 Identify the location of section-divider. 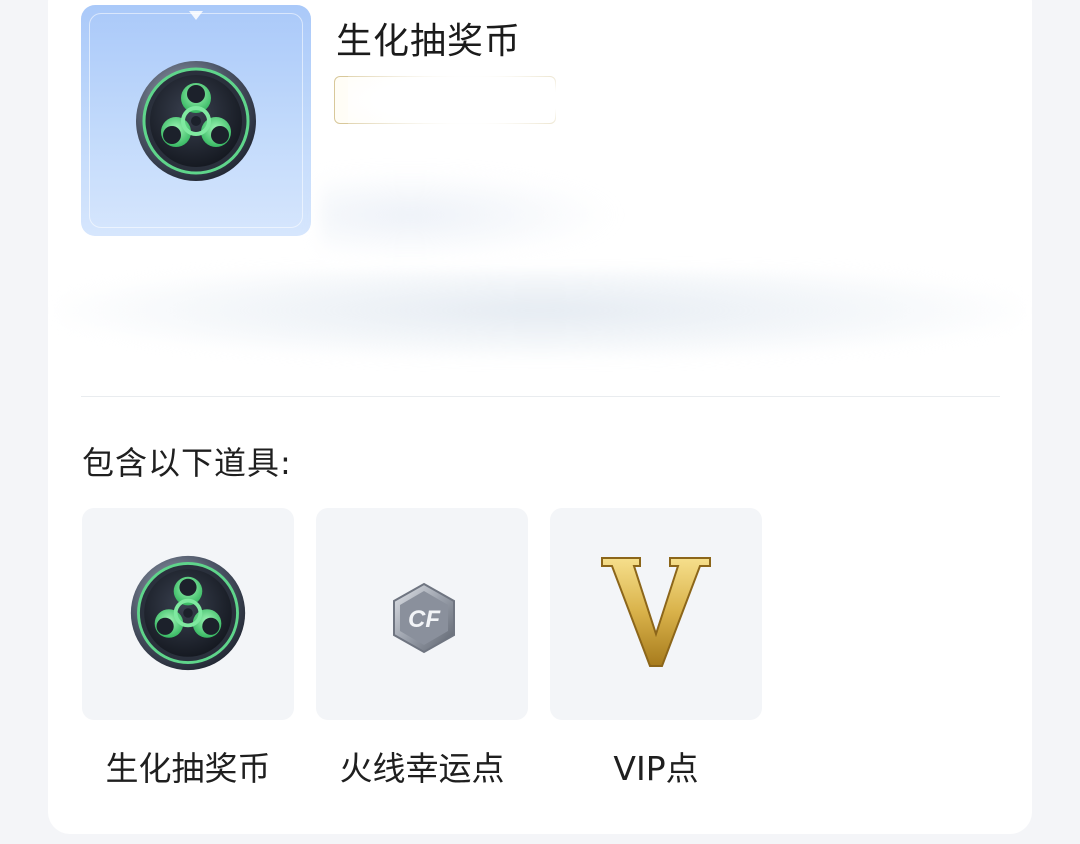
(540, 396).